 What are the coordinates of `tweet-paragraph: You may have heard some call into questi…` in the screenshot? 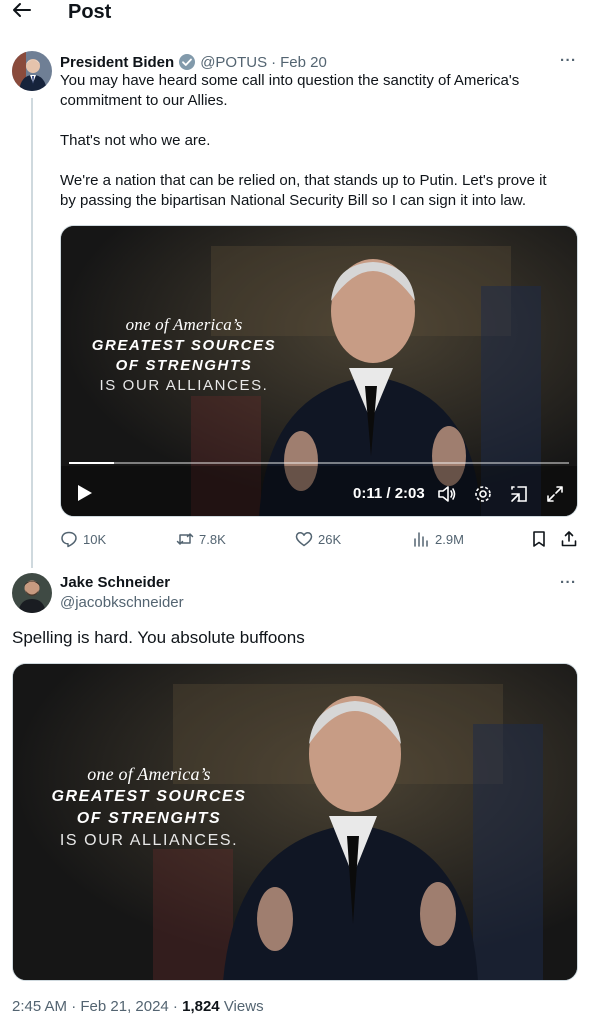 It's located at (290, 90).